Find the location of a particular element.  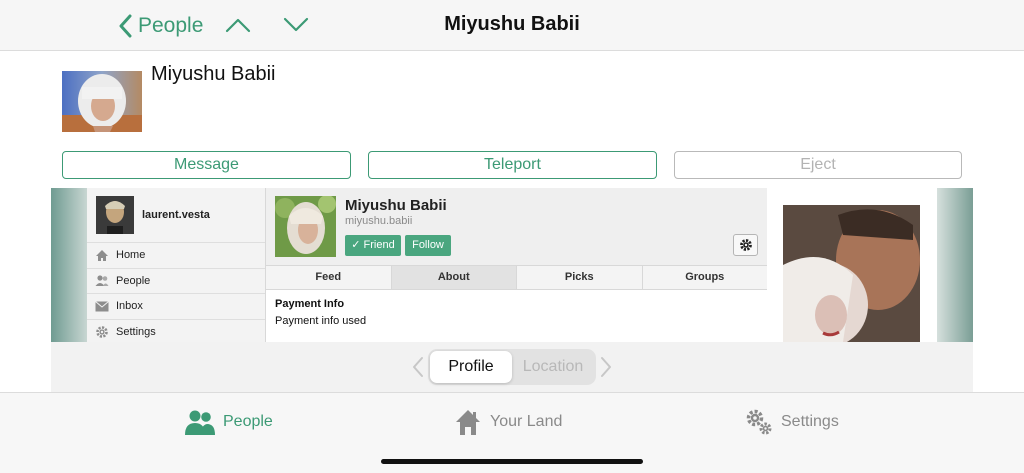

tab-settings-label: Settings is located at coordinates (810, 421).